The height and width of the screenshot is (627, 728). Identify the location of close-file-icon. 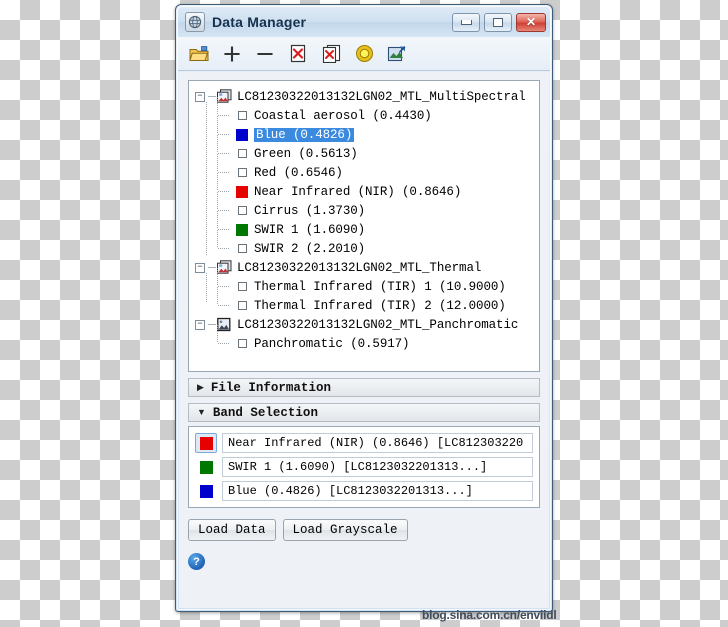
(298, 54).